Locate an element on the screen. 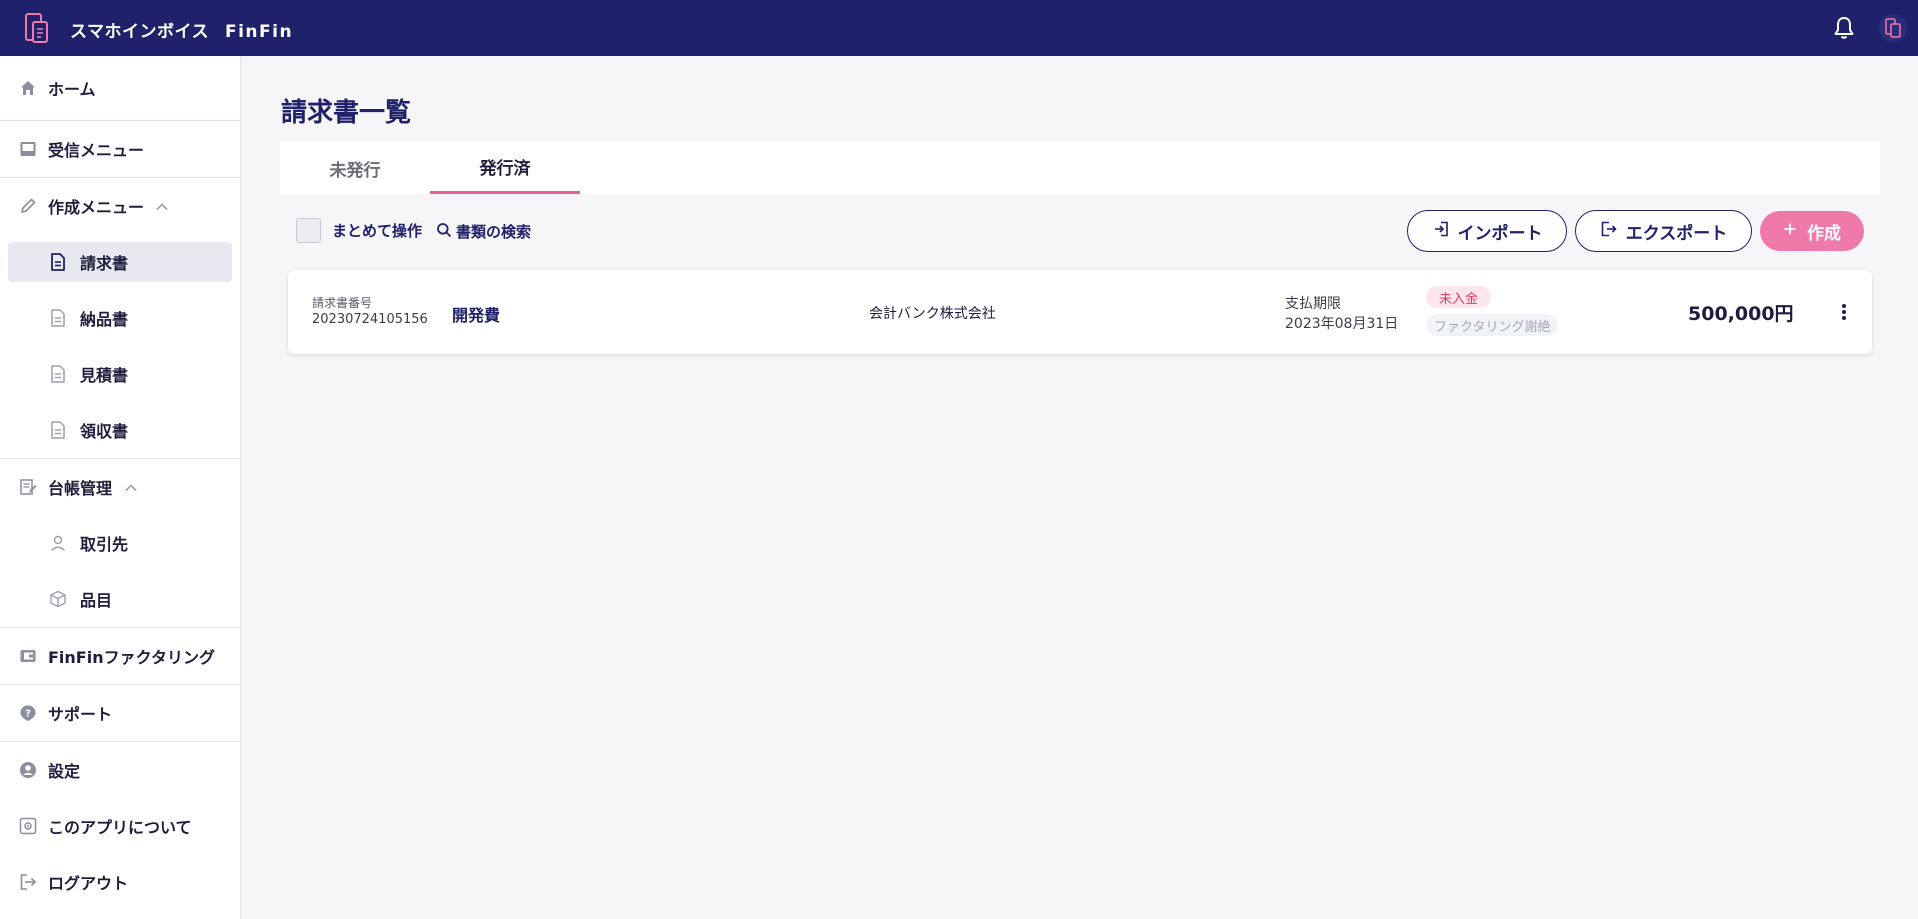 The image size is (1918, 919). logout-icon is located at coordinates (28, 882).